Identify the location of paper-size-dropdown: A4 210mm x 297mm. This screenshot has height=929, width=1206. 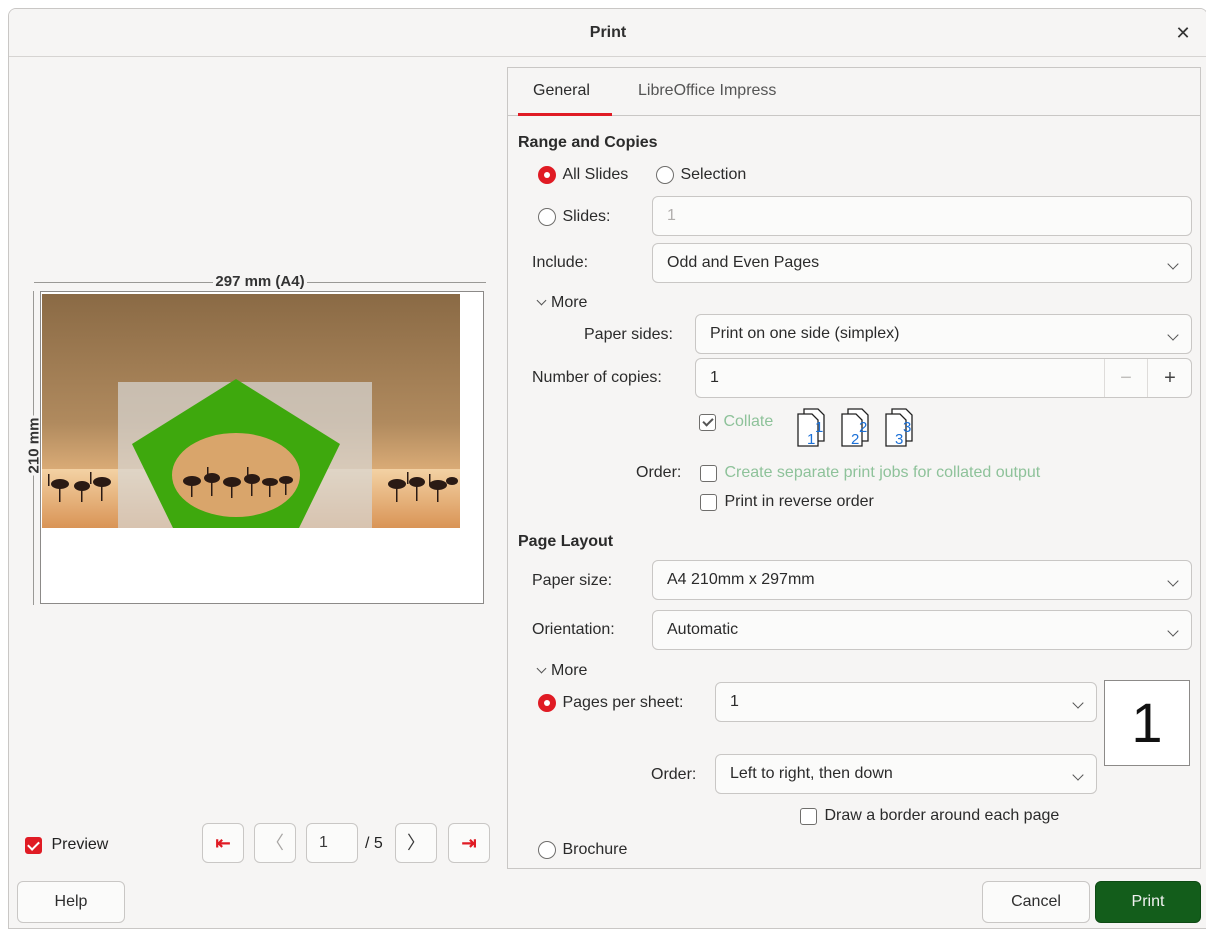
(922, 580).